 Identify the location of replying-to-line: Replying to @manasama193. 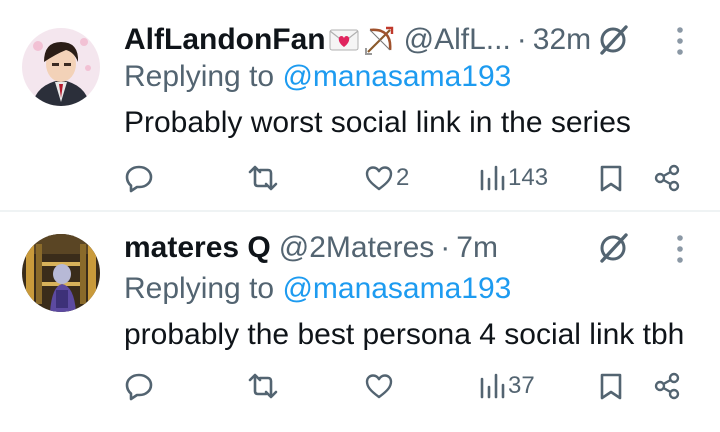
(317, 289).